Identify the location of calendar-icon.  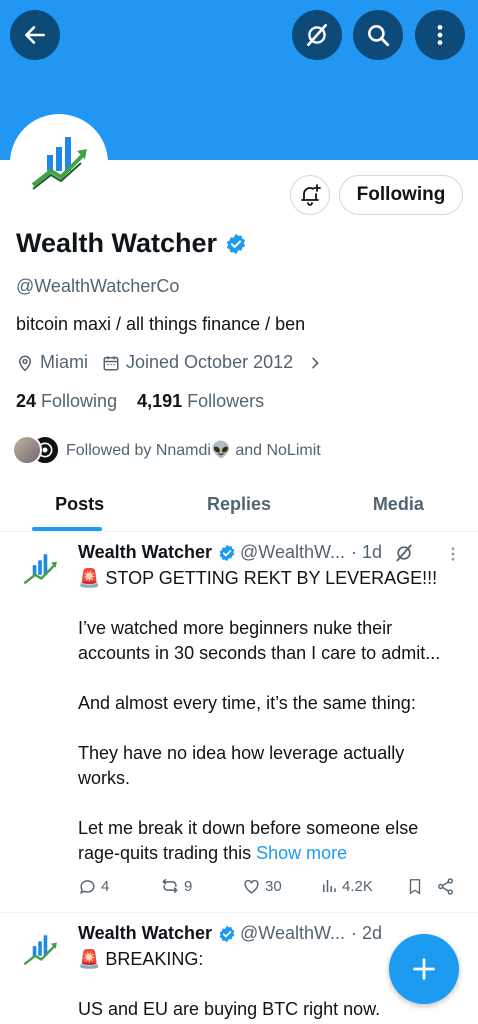
(111, 362).